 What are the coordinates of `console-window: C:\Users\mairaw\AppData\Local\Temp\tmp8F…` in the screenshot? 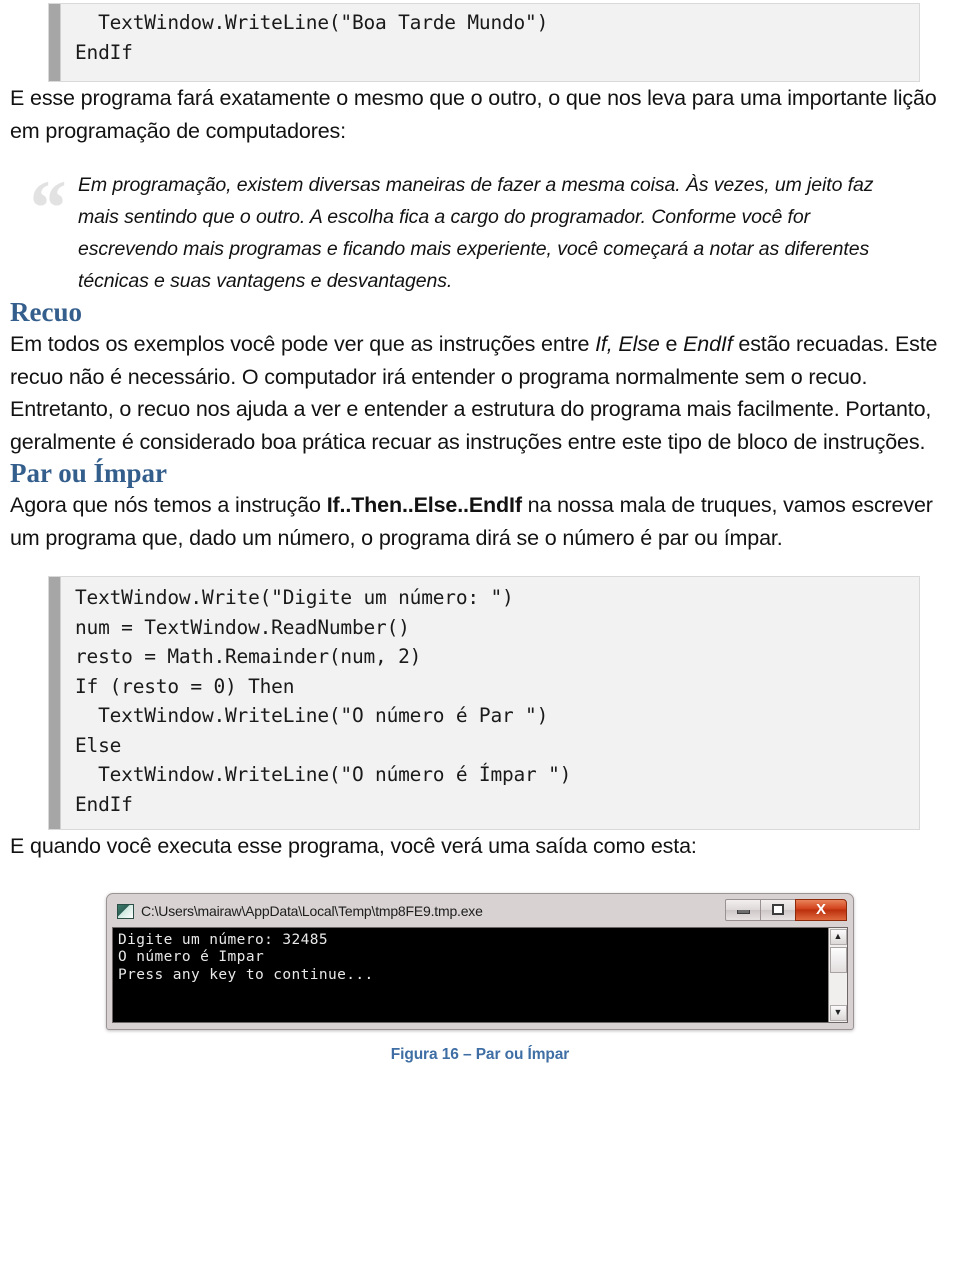 It's located at (480, 961).